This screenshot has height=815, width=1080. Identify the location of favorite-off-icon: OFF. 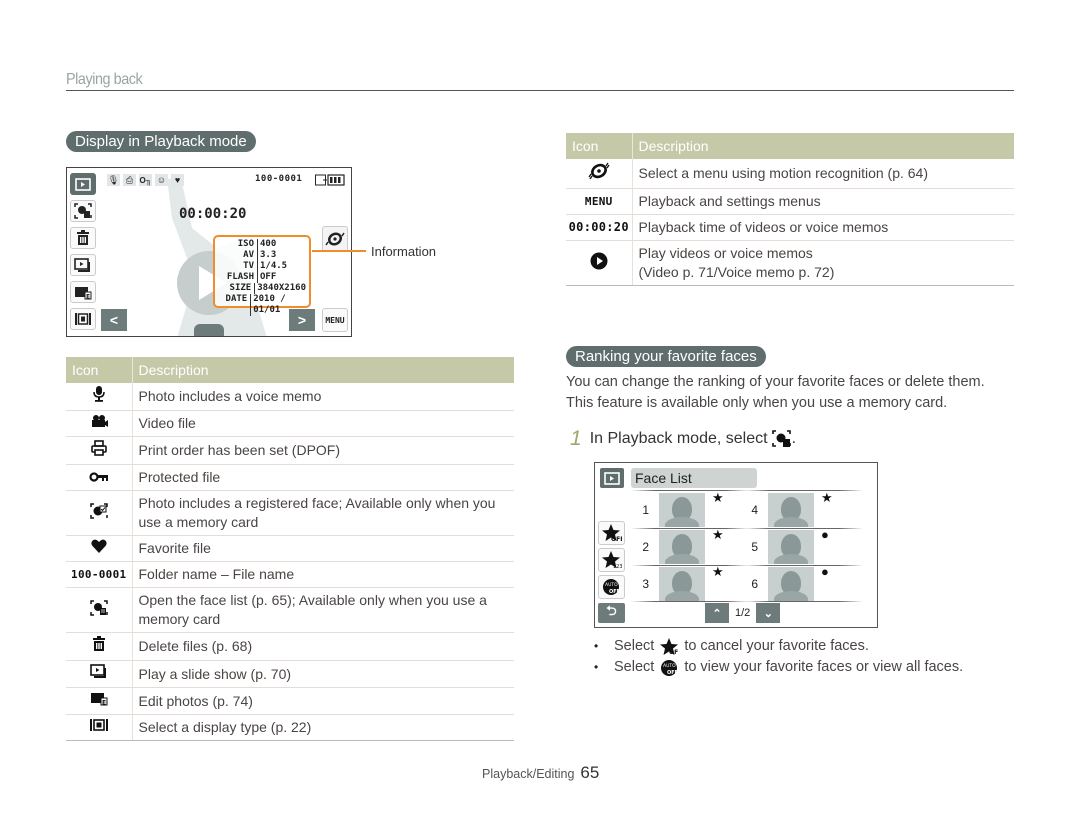
(669, 646).